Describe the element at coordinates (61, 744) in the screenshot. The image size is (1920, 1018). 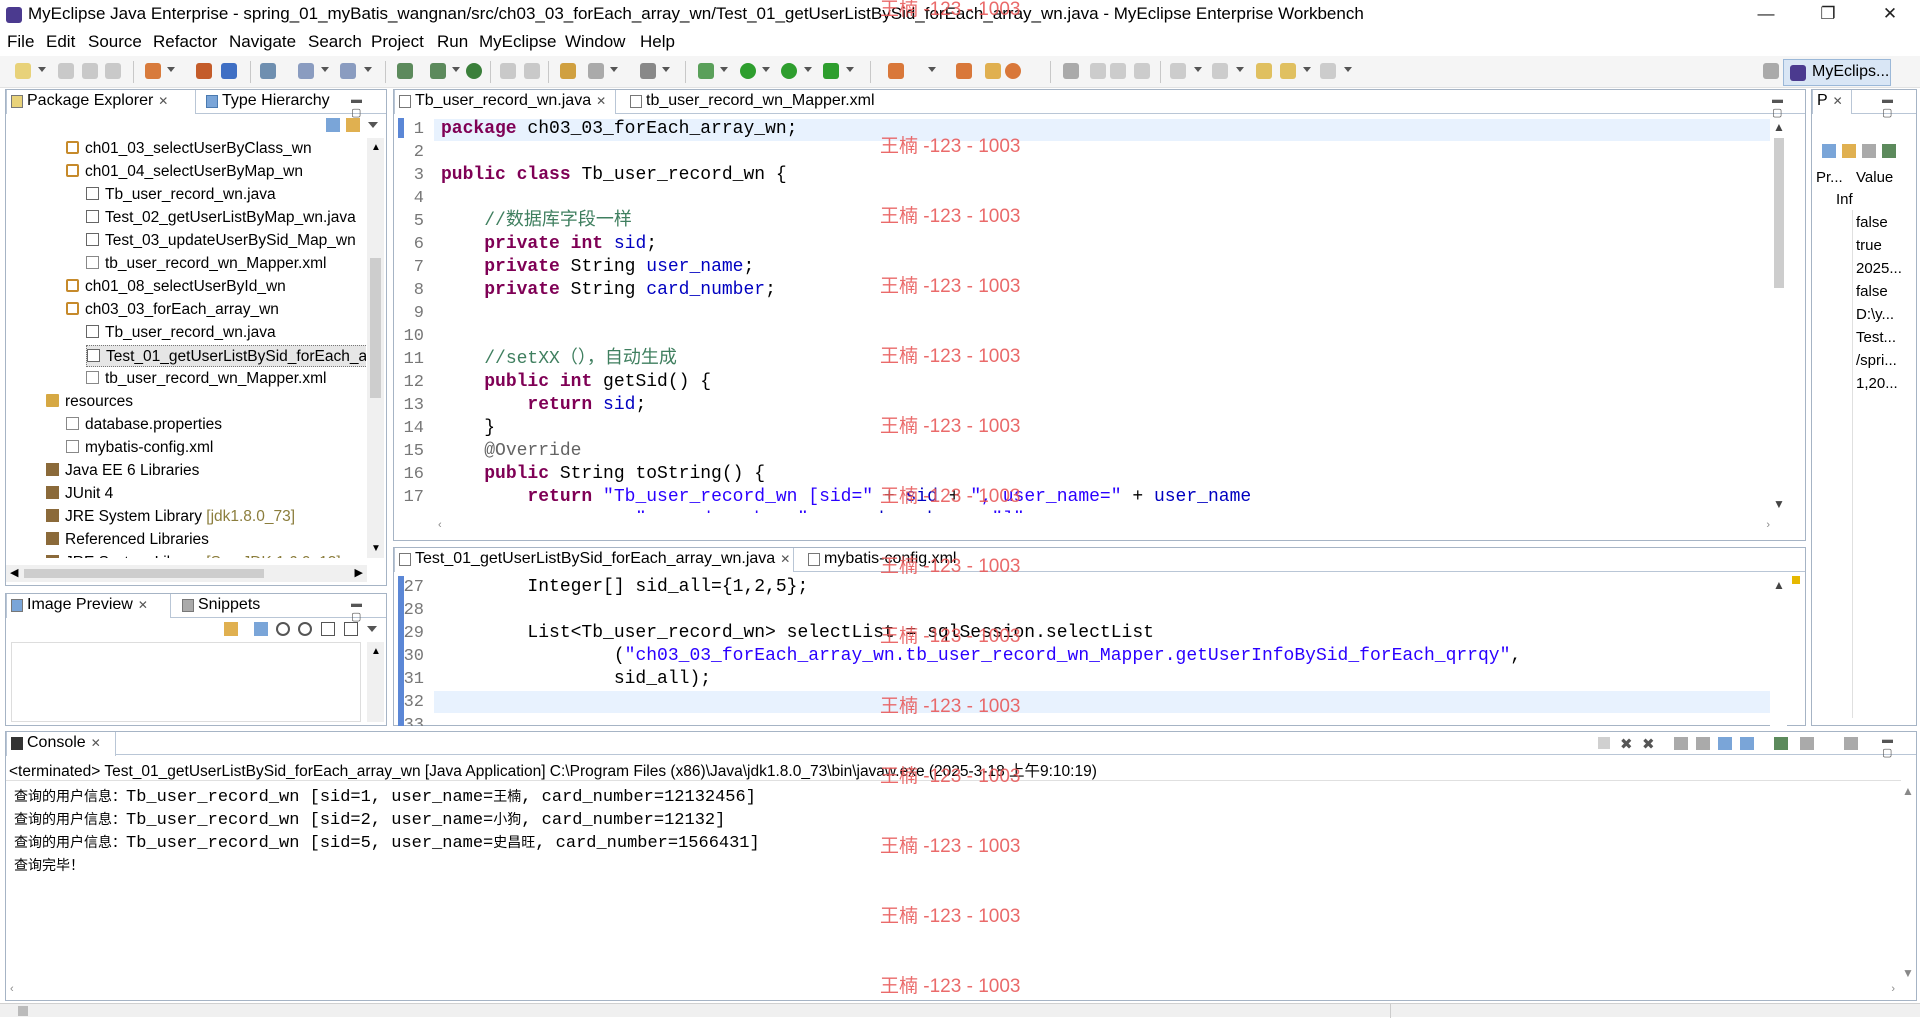
I see `tab-console: Console ✕` at that location.